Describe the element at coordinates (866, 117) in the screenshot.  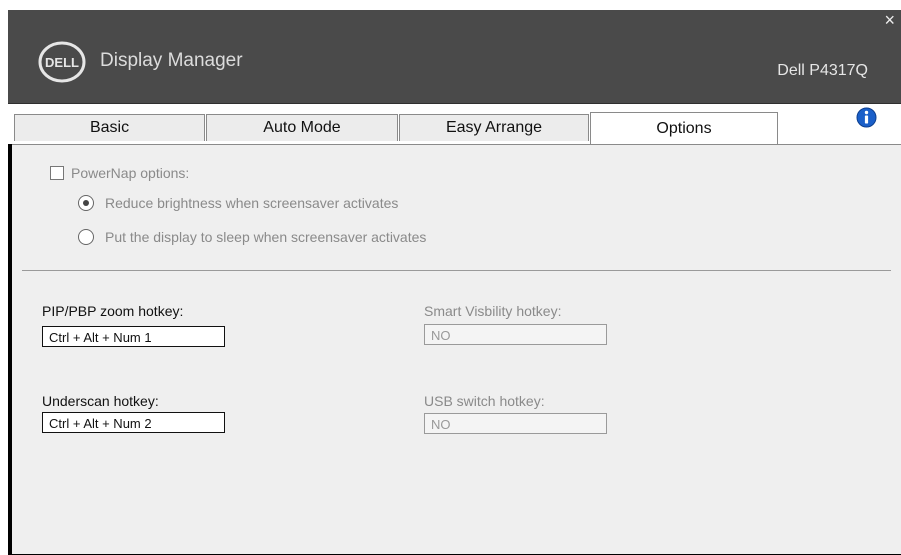
I see `info-icon` at that location.